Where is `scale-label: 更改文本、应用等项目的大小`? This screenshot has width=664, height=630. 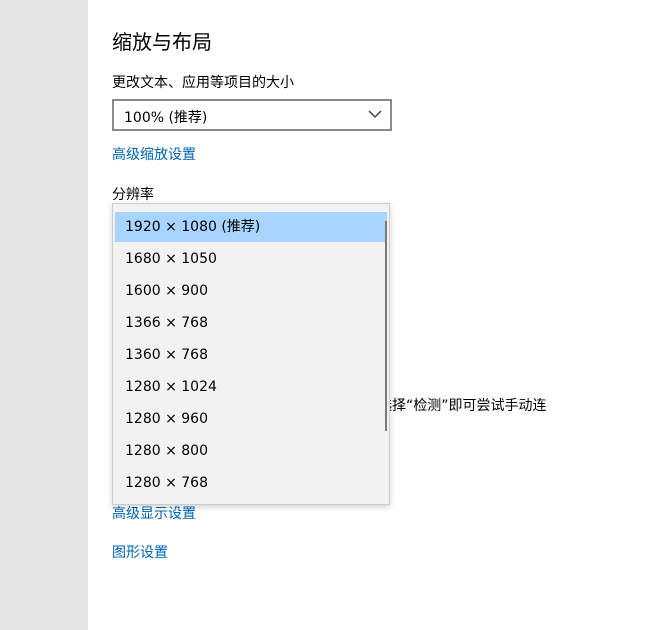
scale-label: 更改文本、应用等项目的大小 is located at coordinates (203, 83).